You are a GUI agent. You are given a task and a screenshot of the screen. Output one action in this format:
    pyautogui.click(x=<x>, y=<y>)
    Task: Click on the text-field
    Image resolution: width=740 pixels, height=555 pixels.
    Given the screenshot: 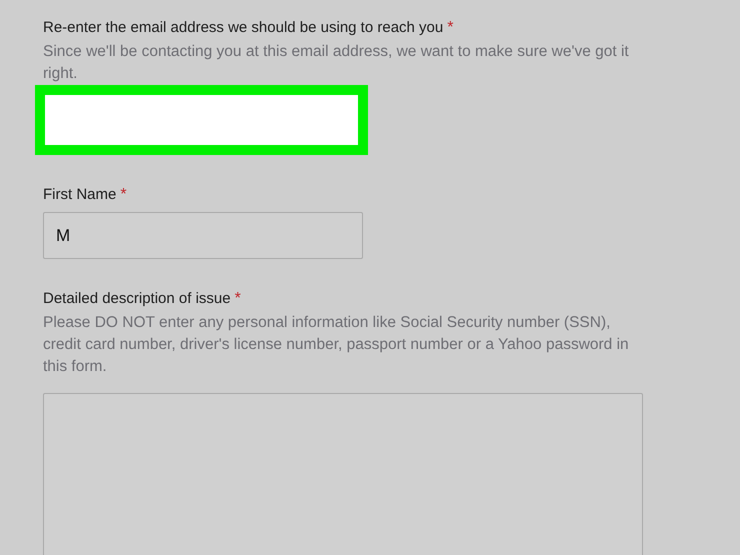 What is the action you would take?
    pyautogui.click(x=201, y=120)
    